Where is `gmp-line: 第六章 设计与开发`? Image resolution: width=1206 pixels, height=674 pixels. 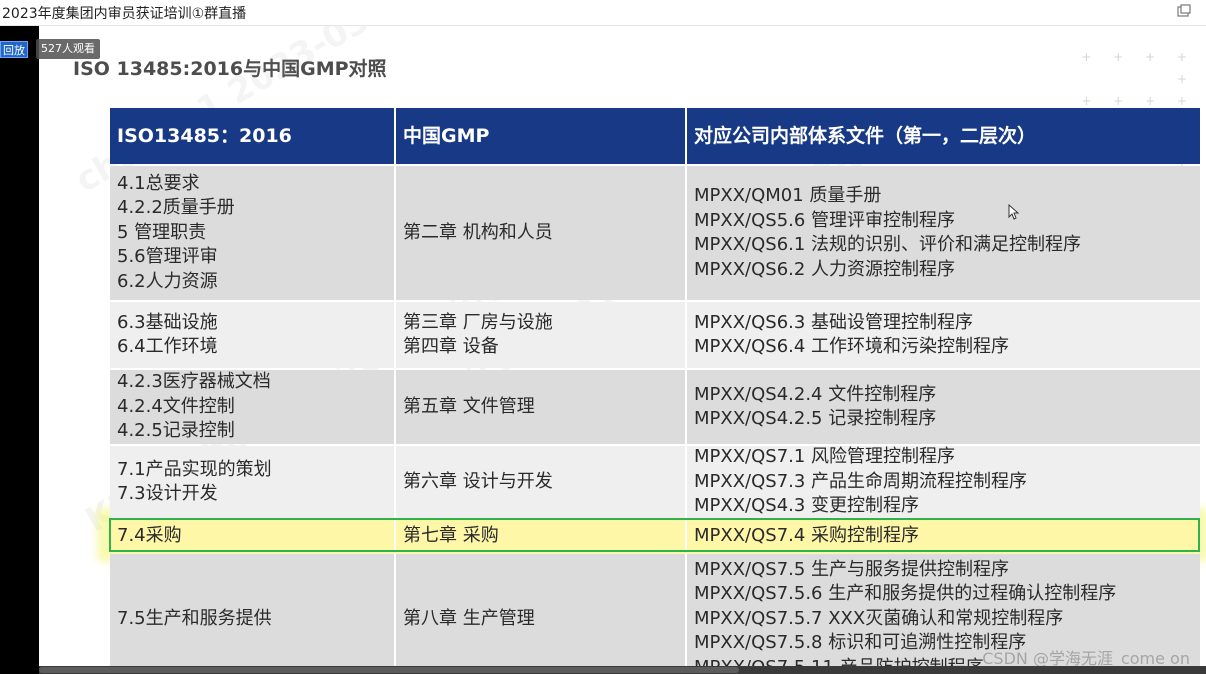 gmp-line: 第六章 设计与开发 is located at coordinates (478, 481).